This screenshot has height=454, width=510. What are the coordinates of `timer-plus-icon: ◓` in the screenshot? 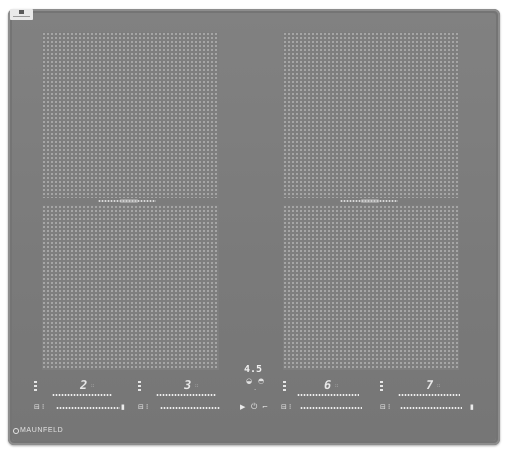 It's located at (261, 381).